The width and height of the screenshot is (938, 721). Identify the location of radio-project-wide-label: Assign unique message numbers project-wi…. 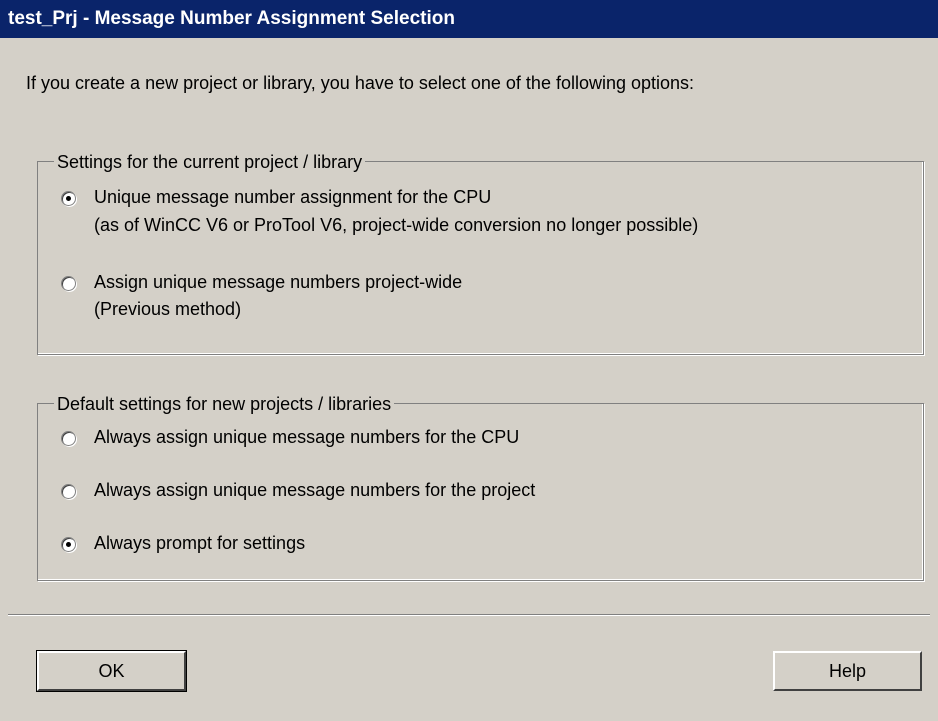
(278, 282).